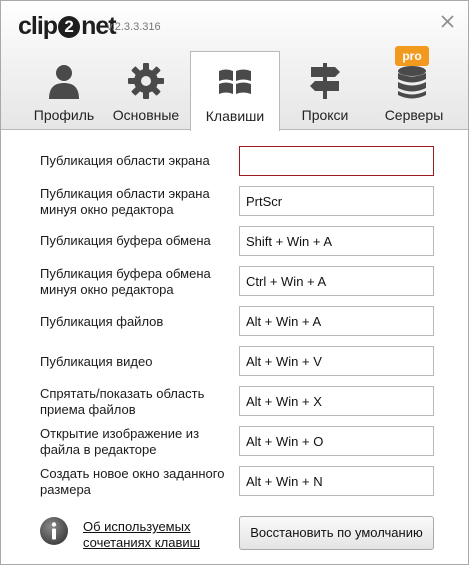 The height and width of the screenshot is (565, 469). What do you see at coordinates (325, 115) in the screenshot?
I see `tab-label: Прокси` at bounding box center [325, 115].